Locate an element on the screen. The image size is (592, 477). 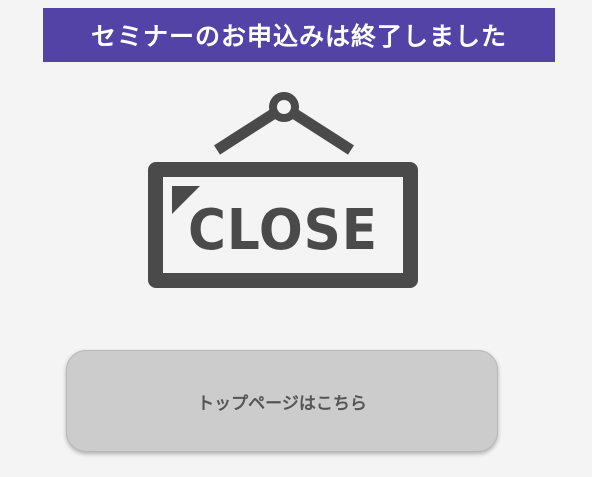
sign-close-text: CLOSE is located at coordinates (283, 230).